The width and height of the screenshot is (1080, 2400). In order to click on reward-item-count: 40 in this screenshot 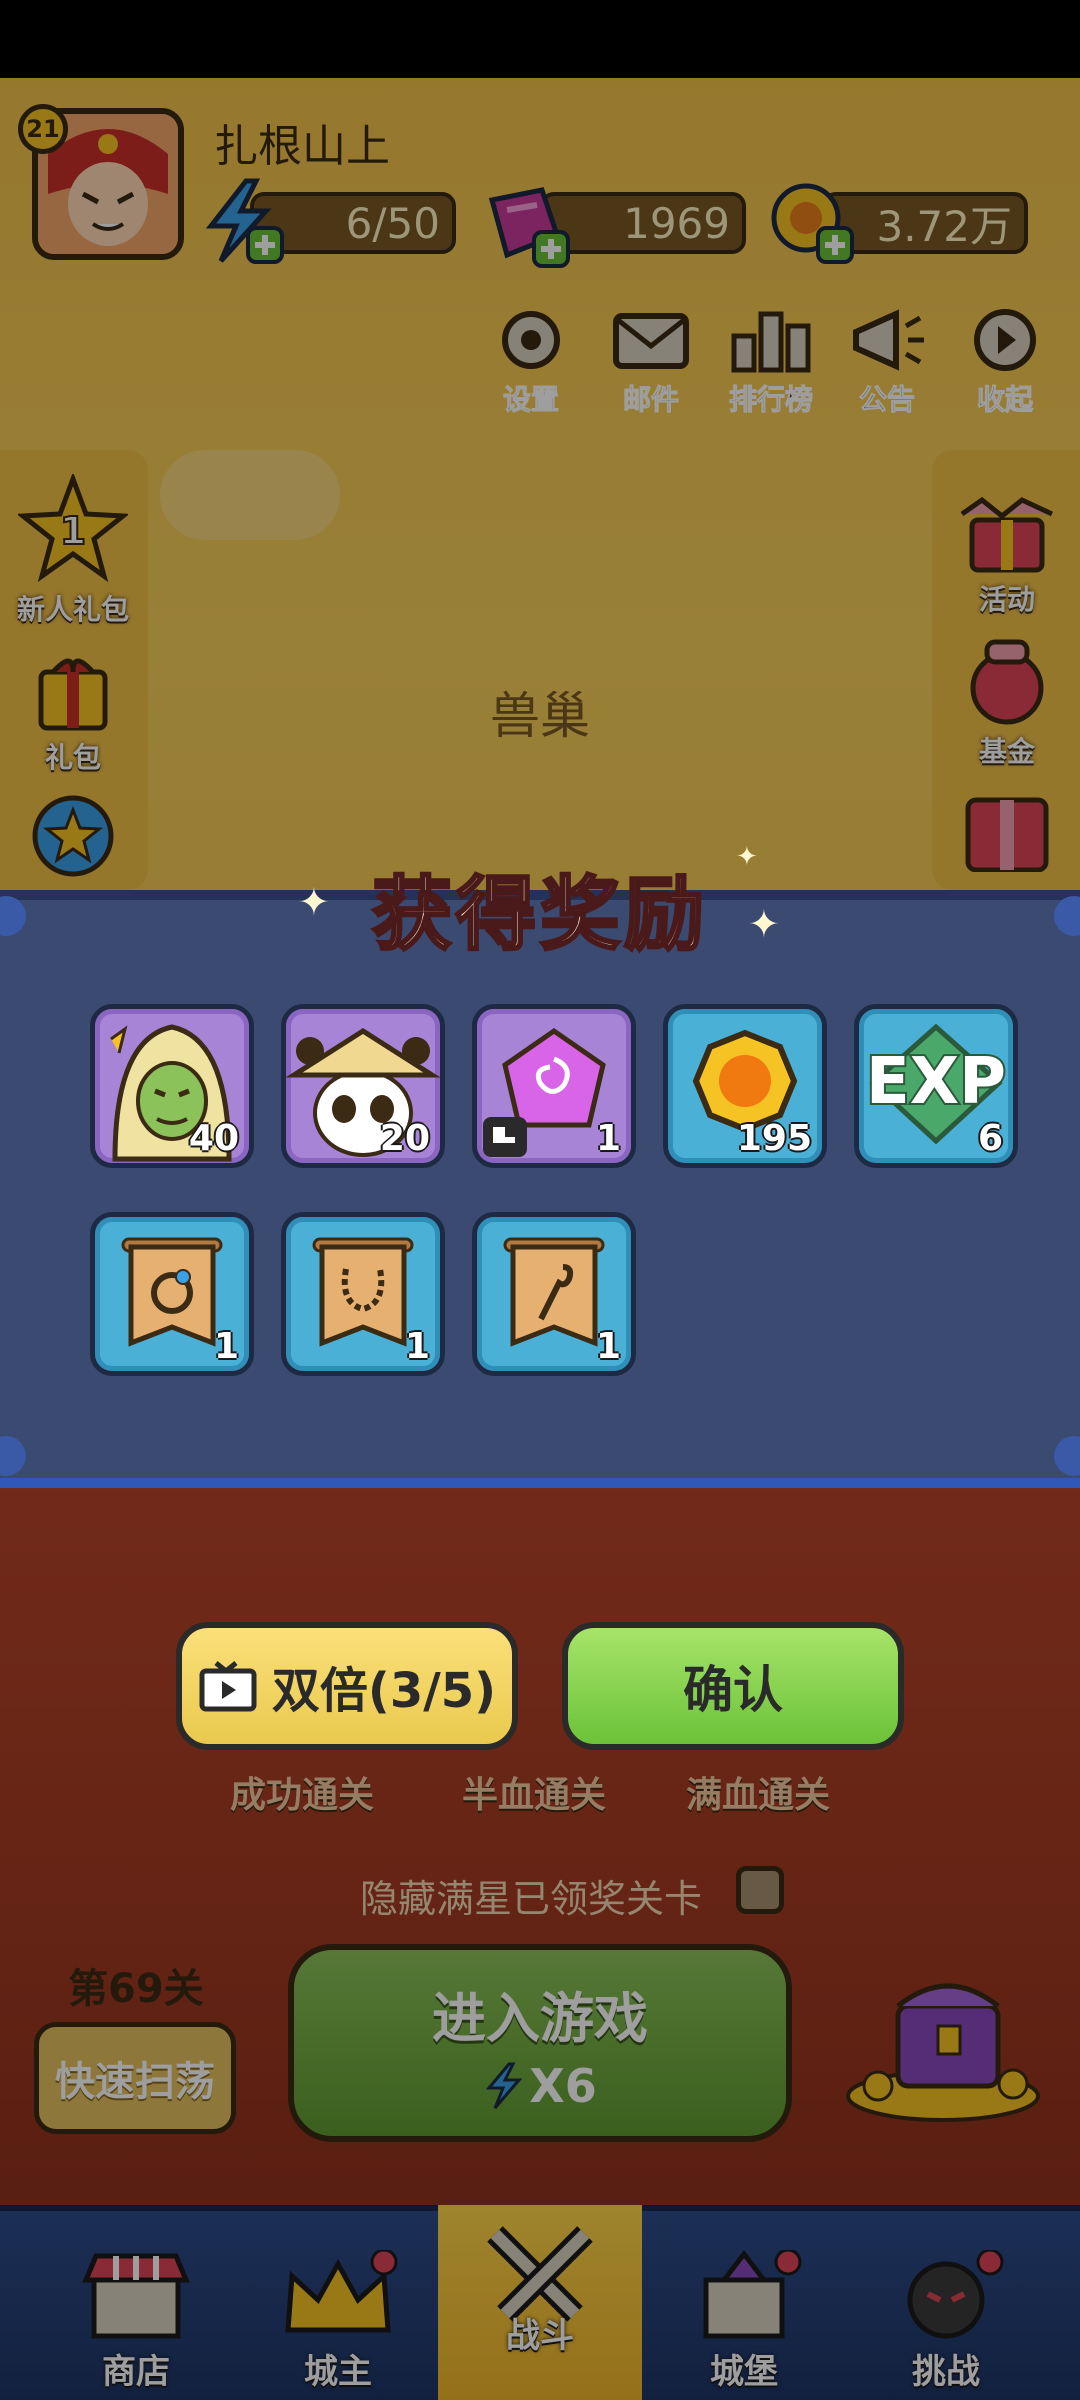, I will do `click(213, 1138)`.